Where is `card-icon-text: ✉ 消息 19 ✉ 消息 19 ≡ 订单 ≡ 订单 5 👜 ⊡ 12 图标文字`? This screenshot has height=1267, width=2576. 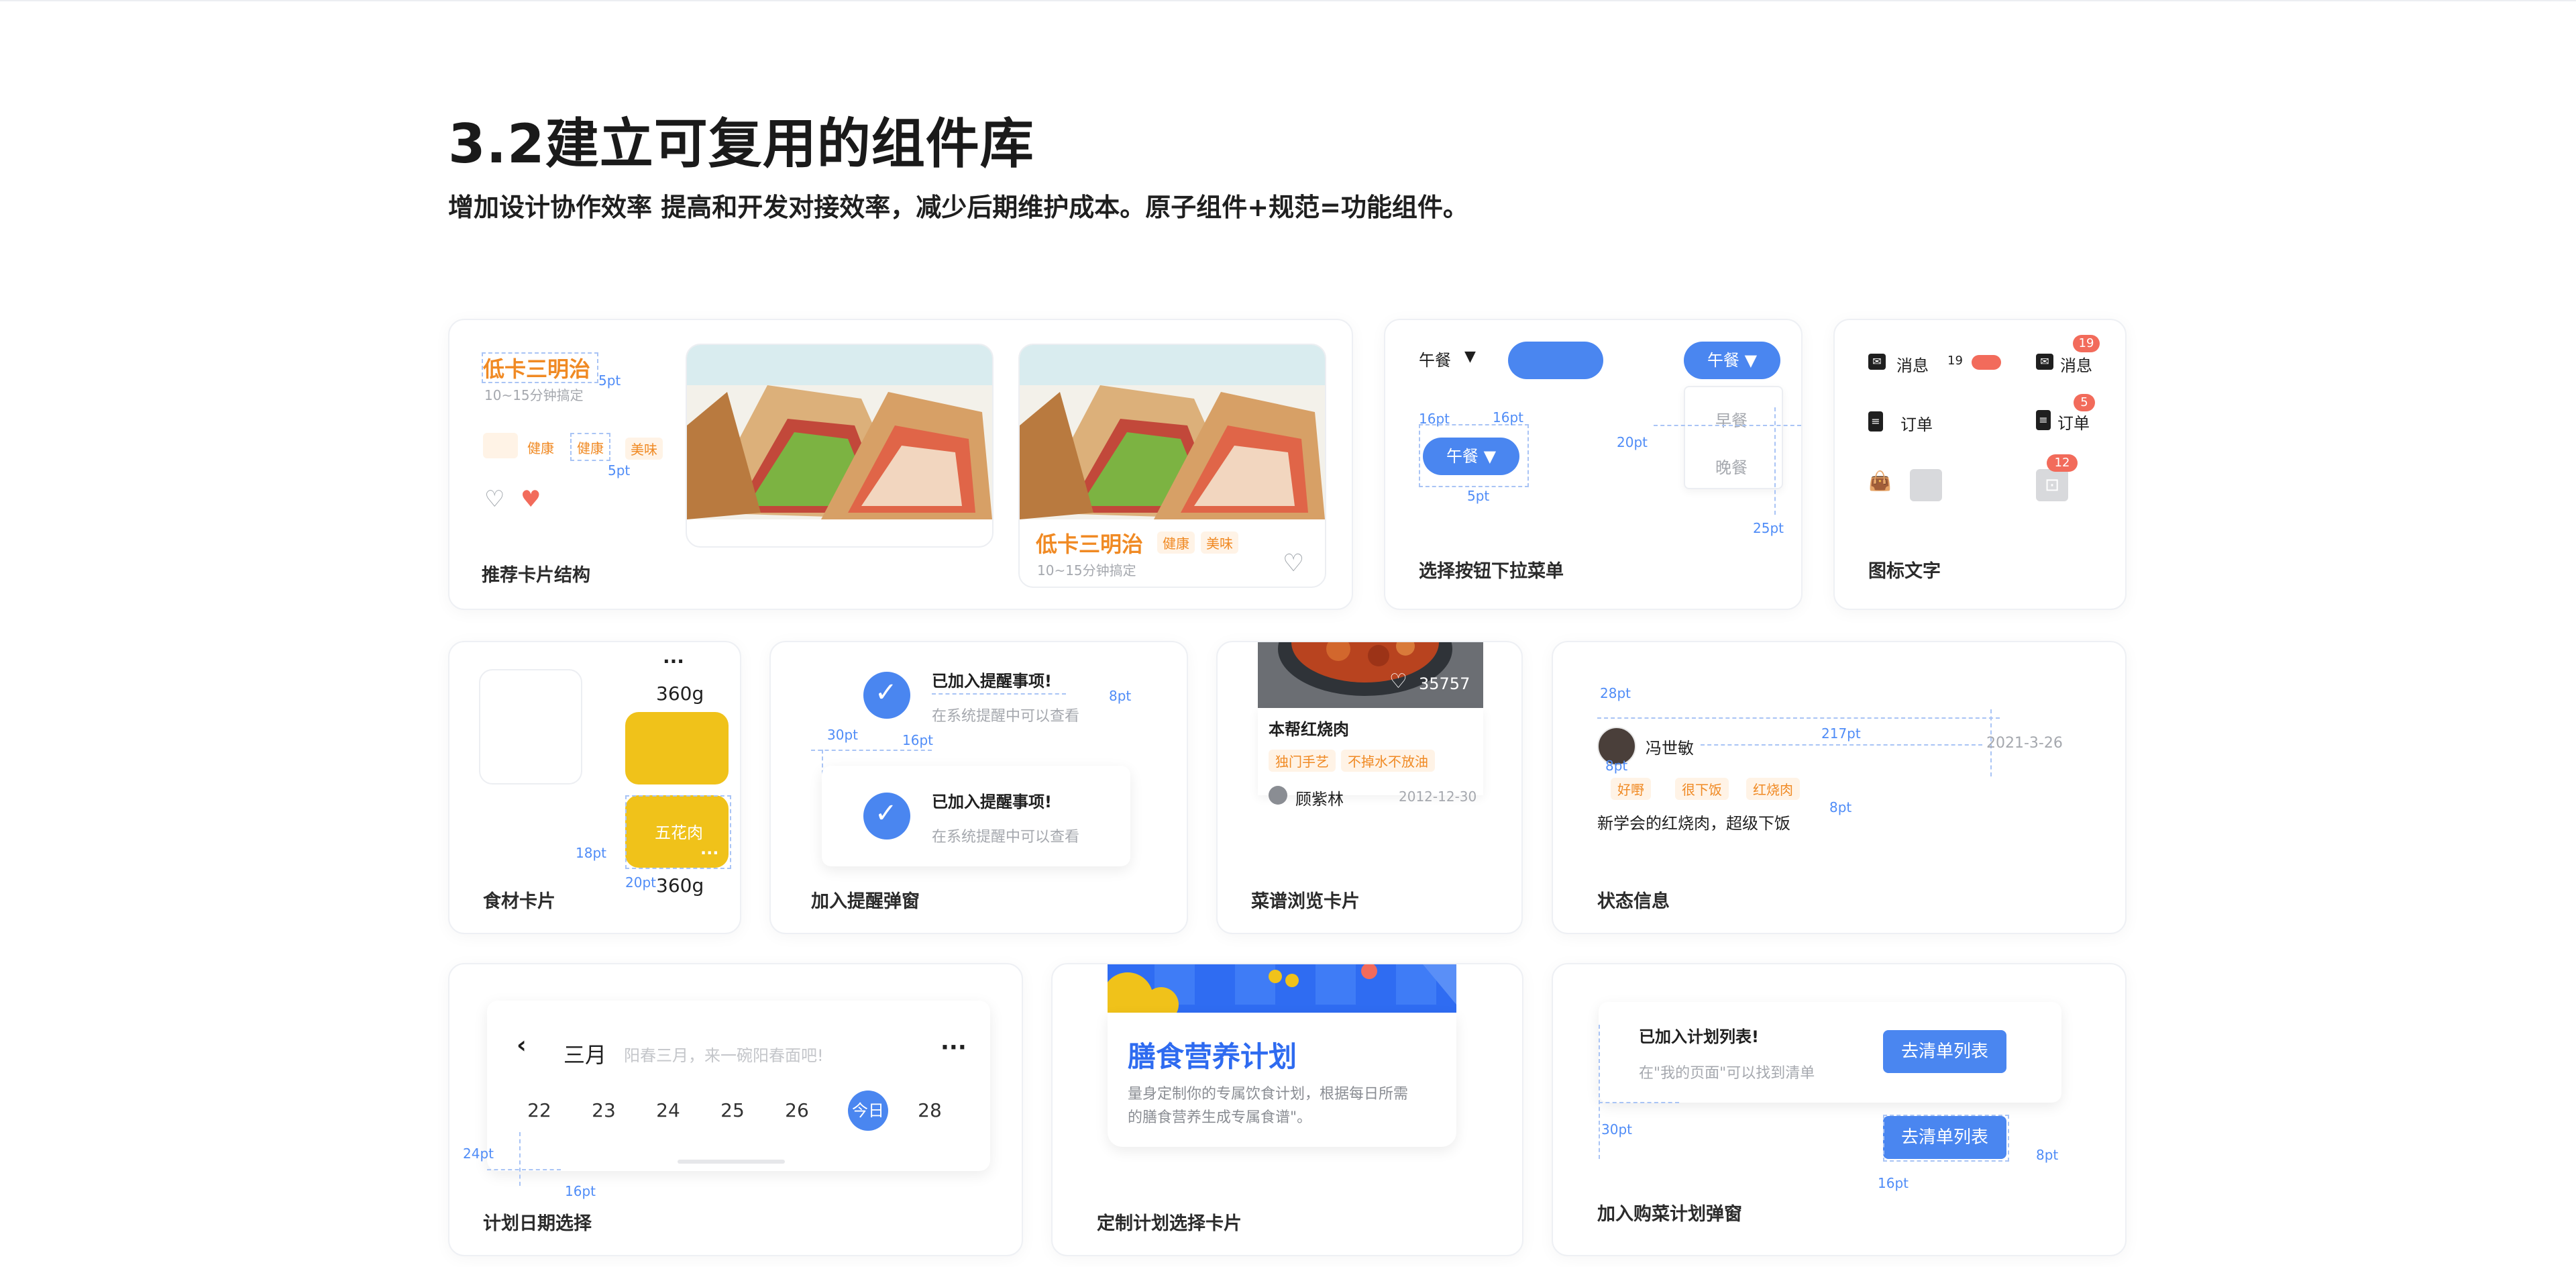
card-icon-text: ✉ 消息 19 ✉ 消息 19 ≡ 订单 ≡ 订单 5 👜 ⊡ 12 图标文字 is located at coordinates (1980, 464).